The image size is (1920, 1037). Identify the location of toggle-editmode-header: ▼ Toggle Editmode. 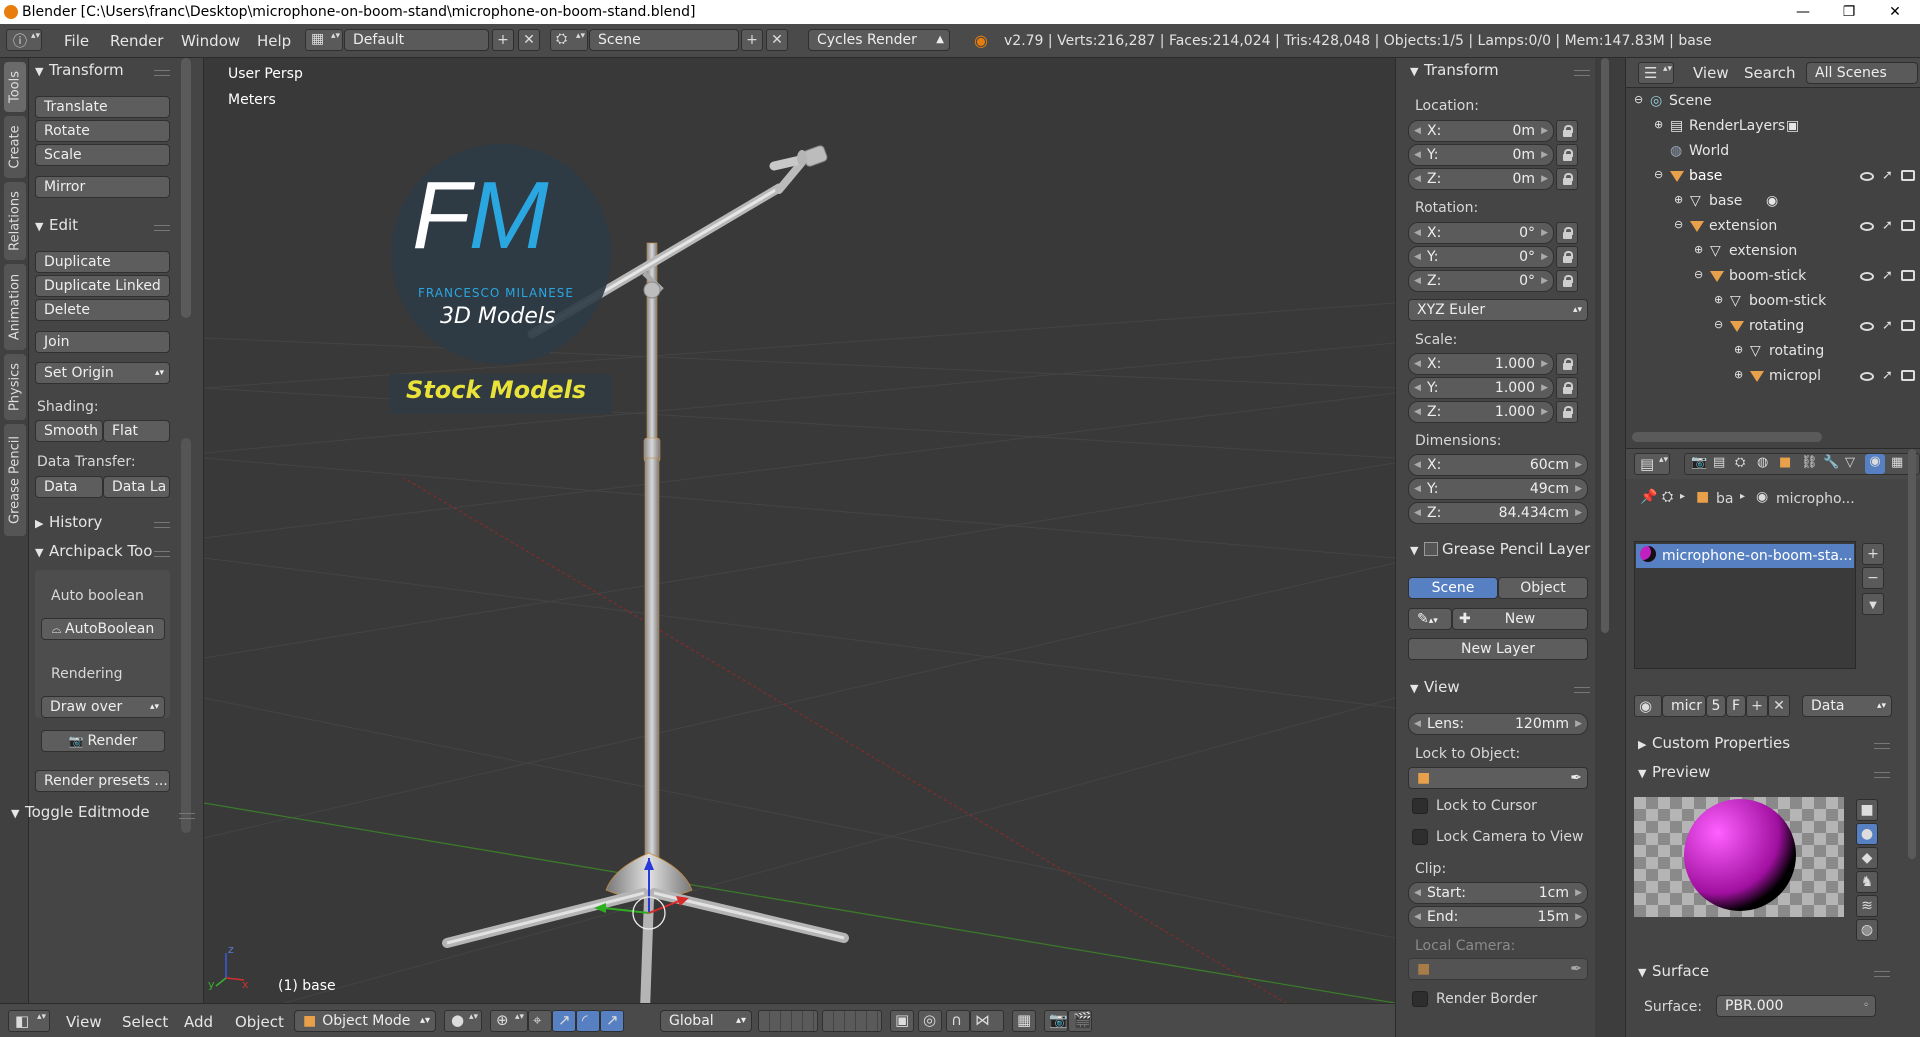
(80, 812).